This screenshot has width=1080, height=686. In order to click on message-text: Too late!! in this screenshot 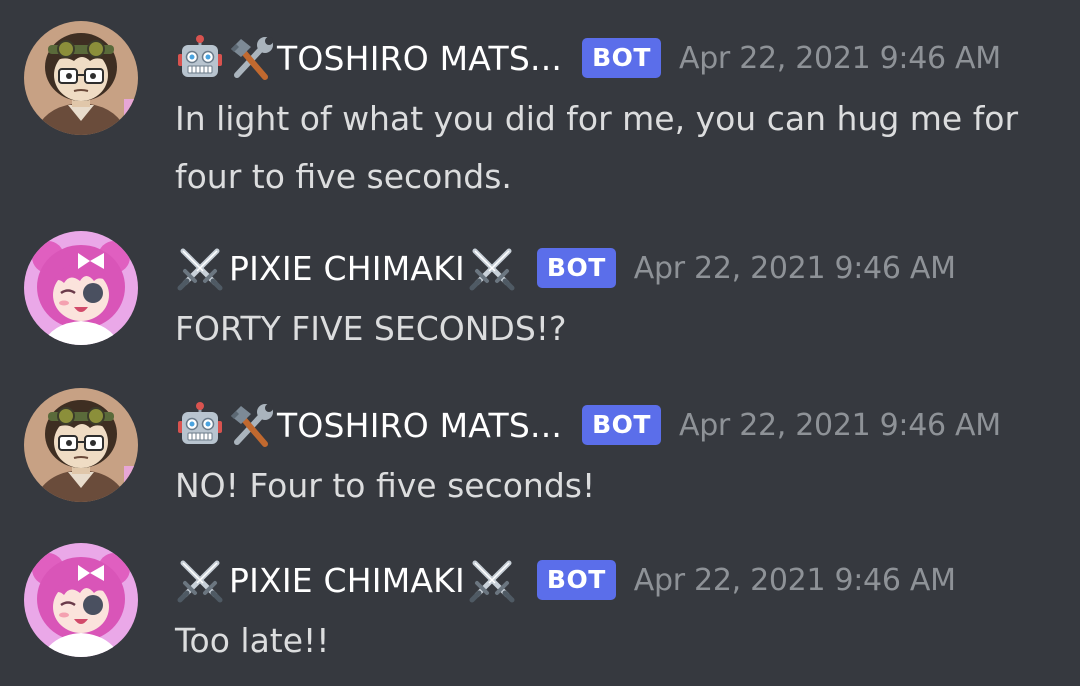, I will do `click(252, 640)`.